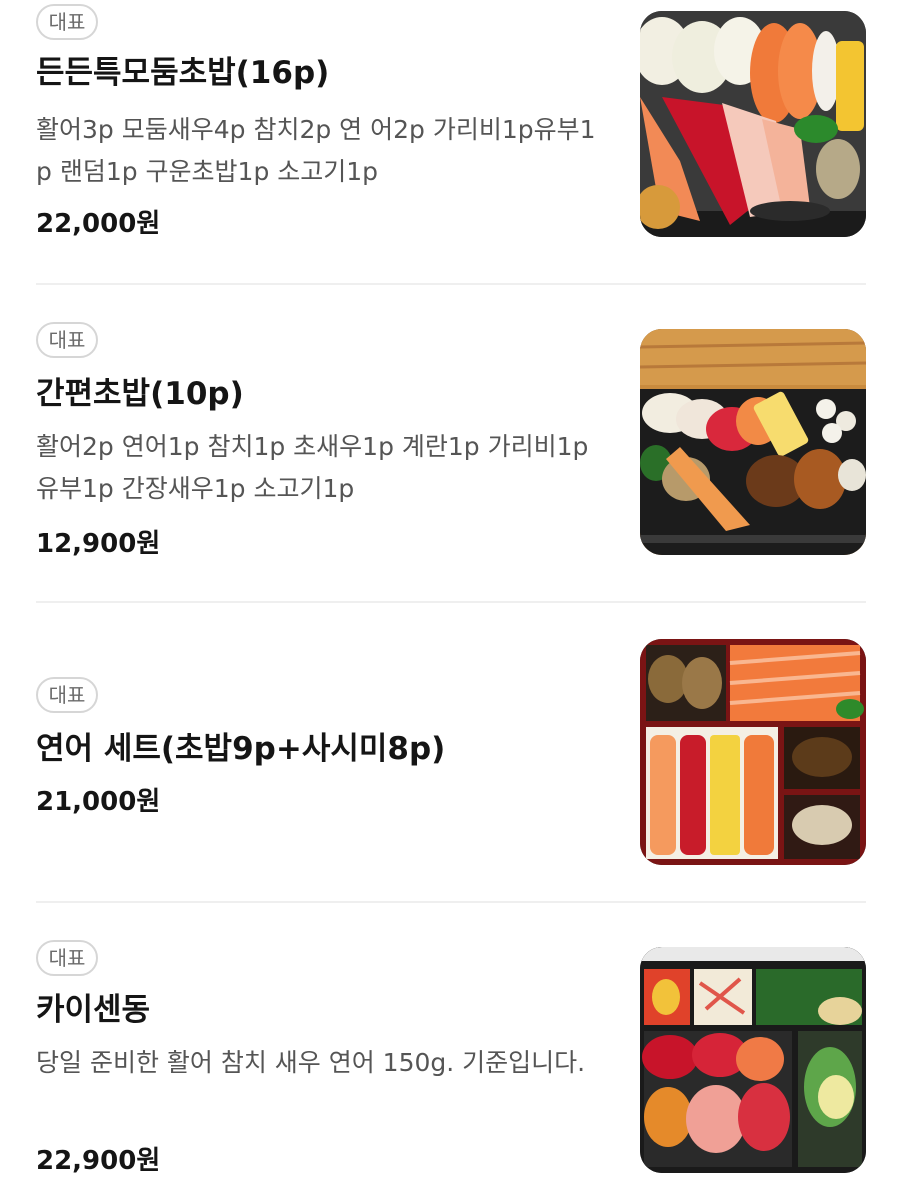  What do you see at coordinates (753, 752) in the screenshot?
I see `salmon-set-photo` at bounding box center [753, 752].